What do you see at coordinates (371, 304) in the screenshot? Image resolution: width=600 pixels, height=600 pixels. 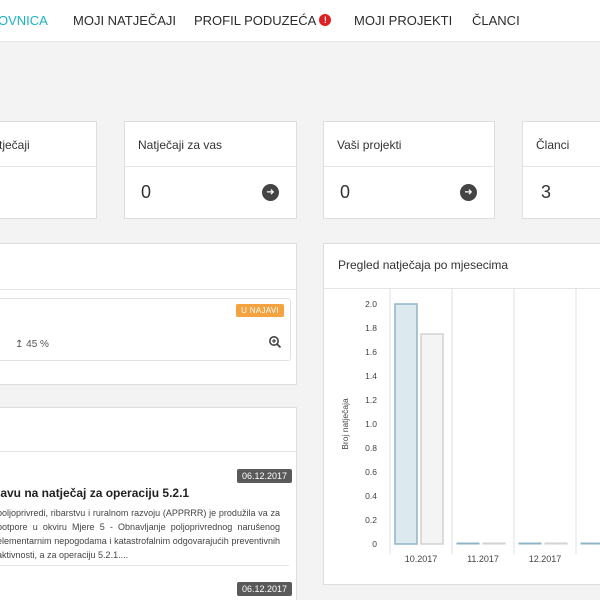 I see `y-tick-label: 2.0` at bounding box center [371, 304].